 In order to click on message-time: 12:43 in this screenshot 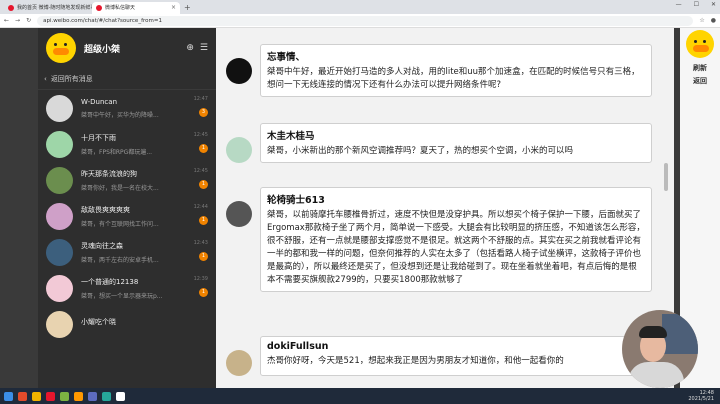, I will do `click(200, 243)`.